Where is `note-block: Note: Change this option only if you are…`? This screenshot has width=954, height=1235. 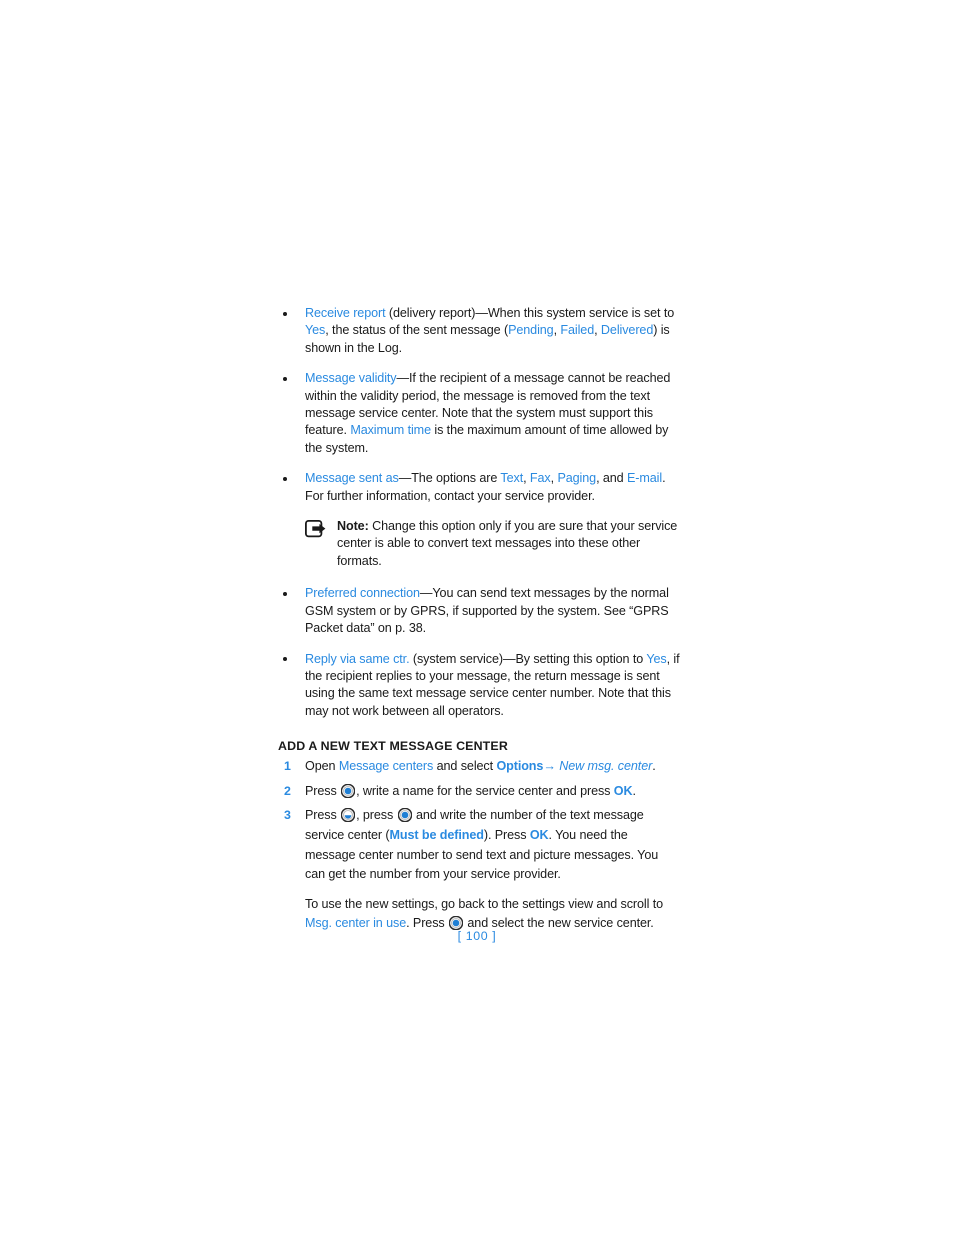
note-block: Note: Change this option only if you are… is located at coordinates (479, 544).